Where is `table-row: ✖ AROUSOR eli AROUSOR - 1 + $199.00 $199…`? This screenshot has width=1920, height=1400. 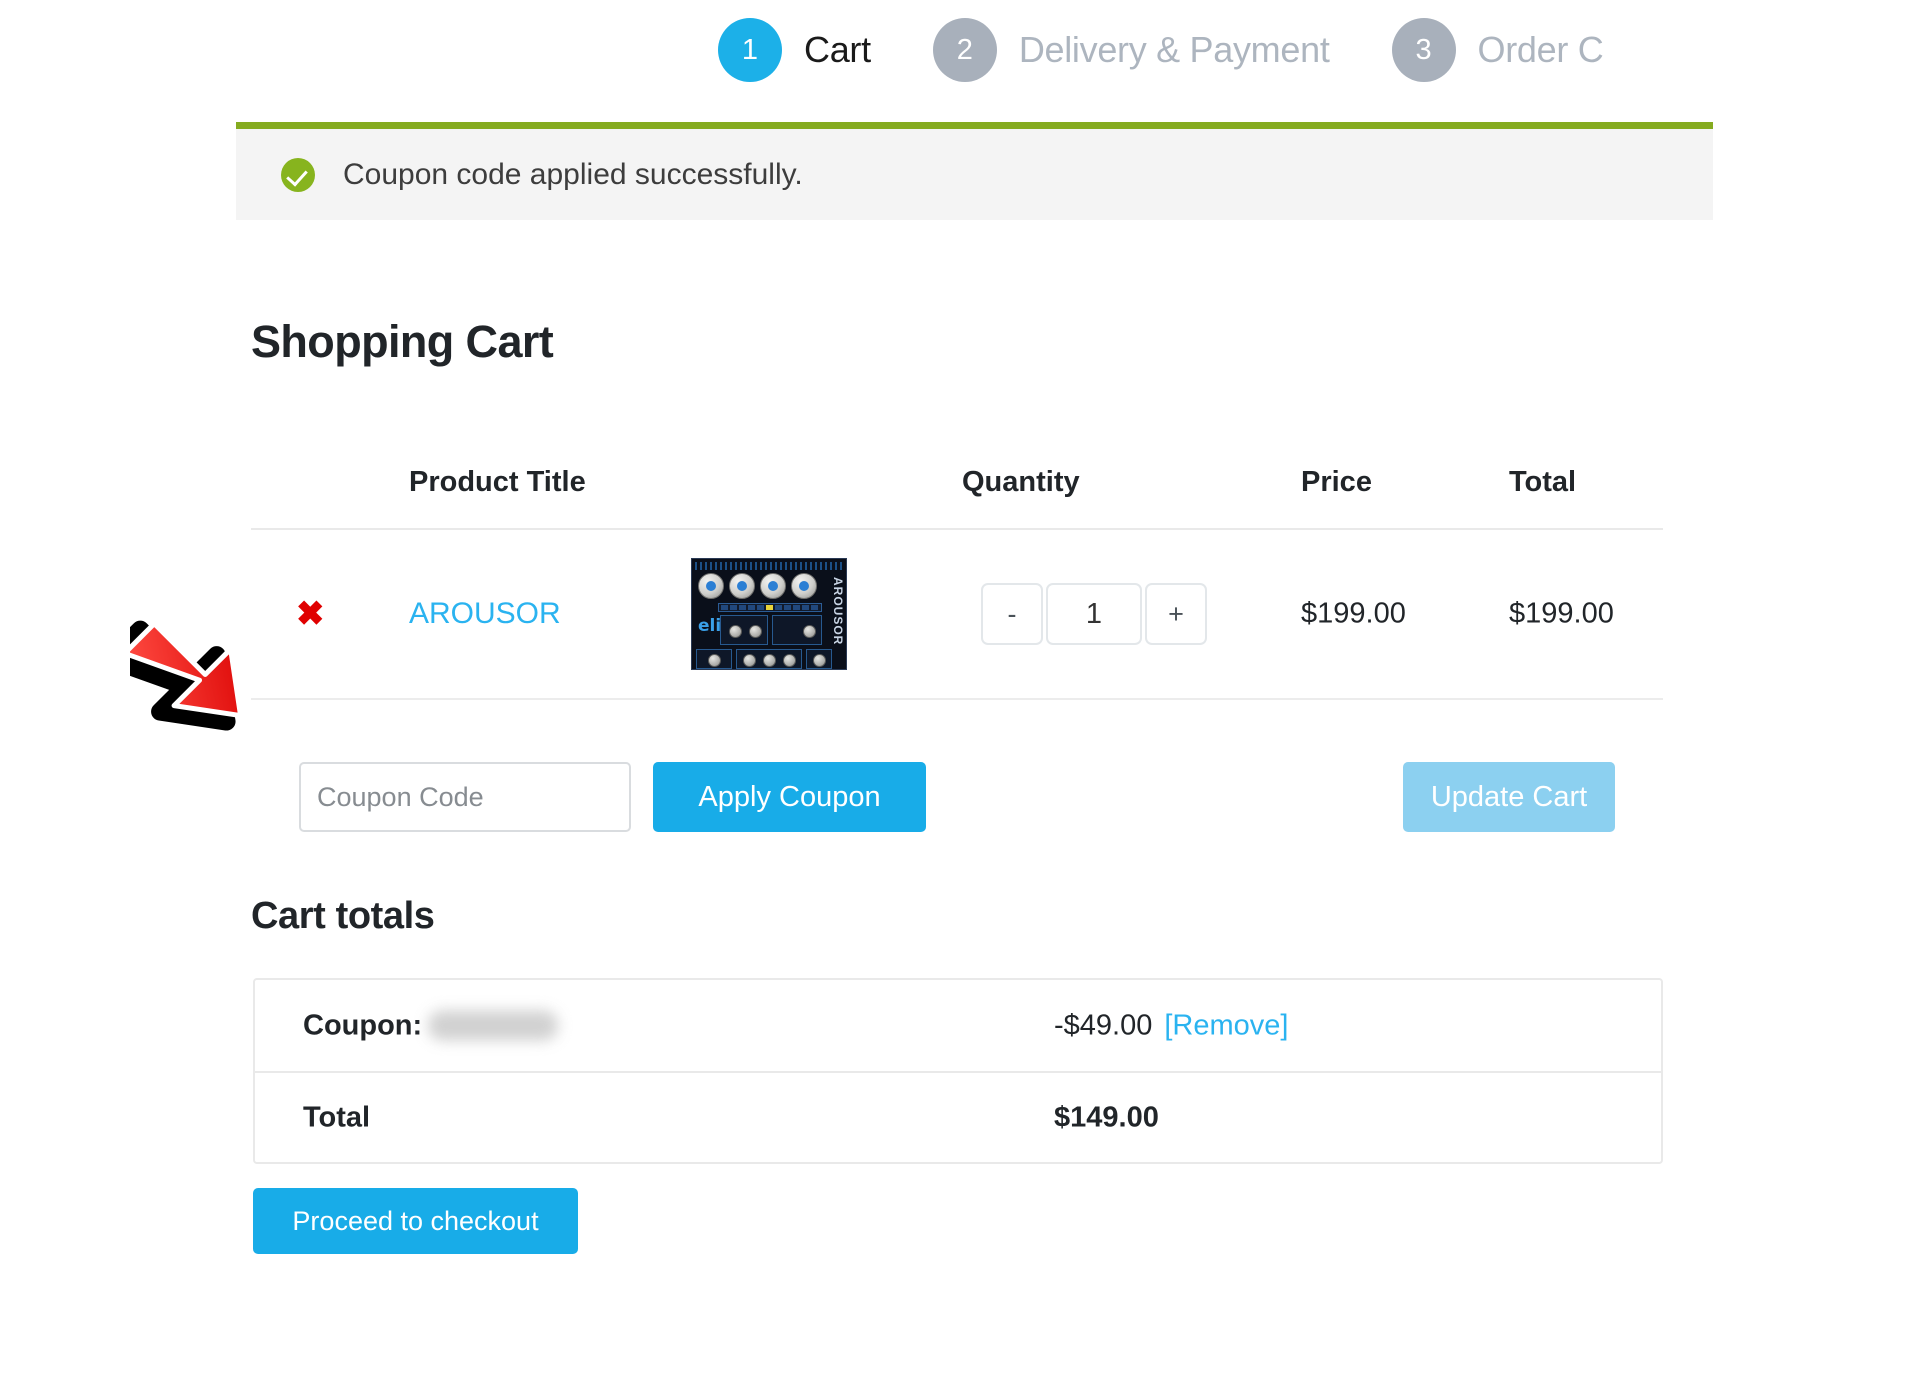 table-row: ✖ AROUSOR eli AROUSOR - 1 + $199.00 $199… is located at coordinates (957, 615).